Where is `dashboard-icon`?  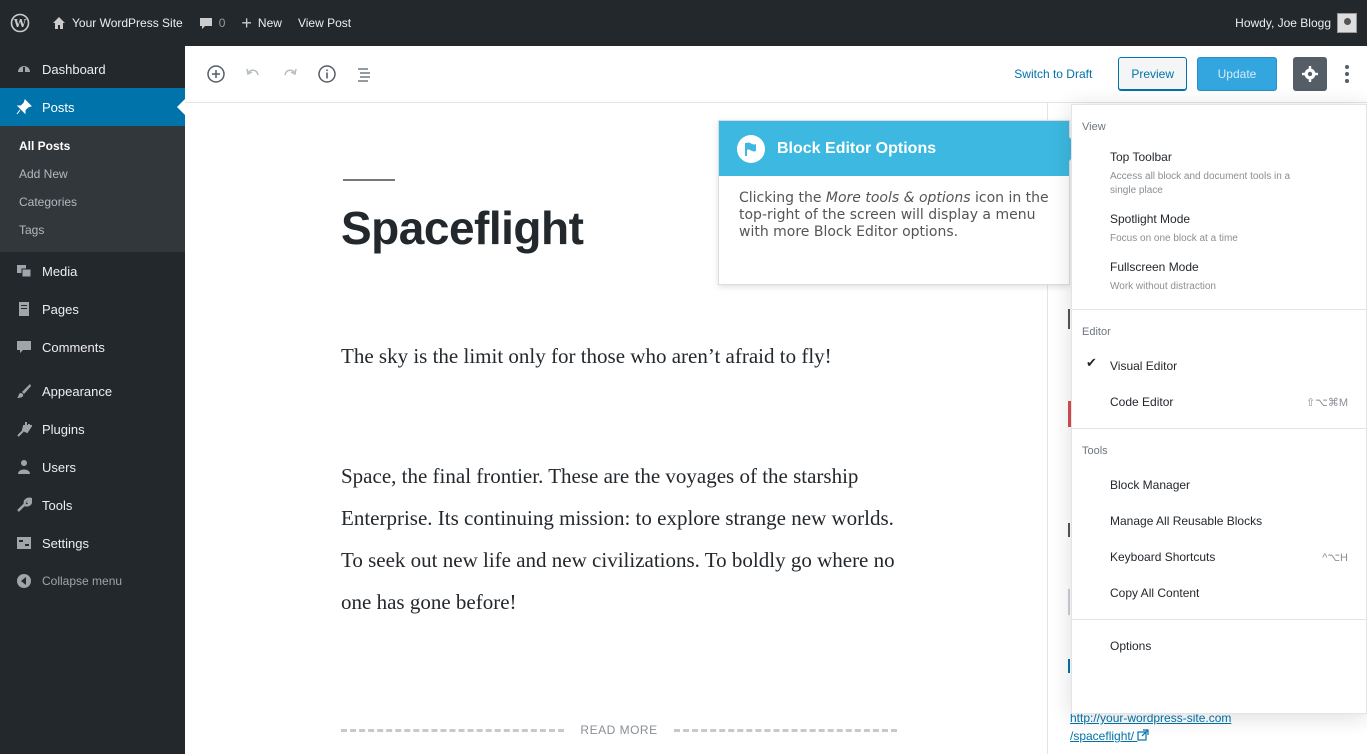
dashboard-icon is located at coordinates (24, 69).